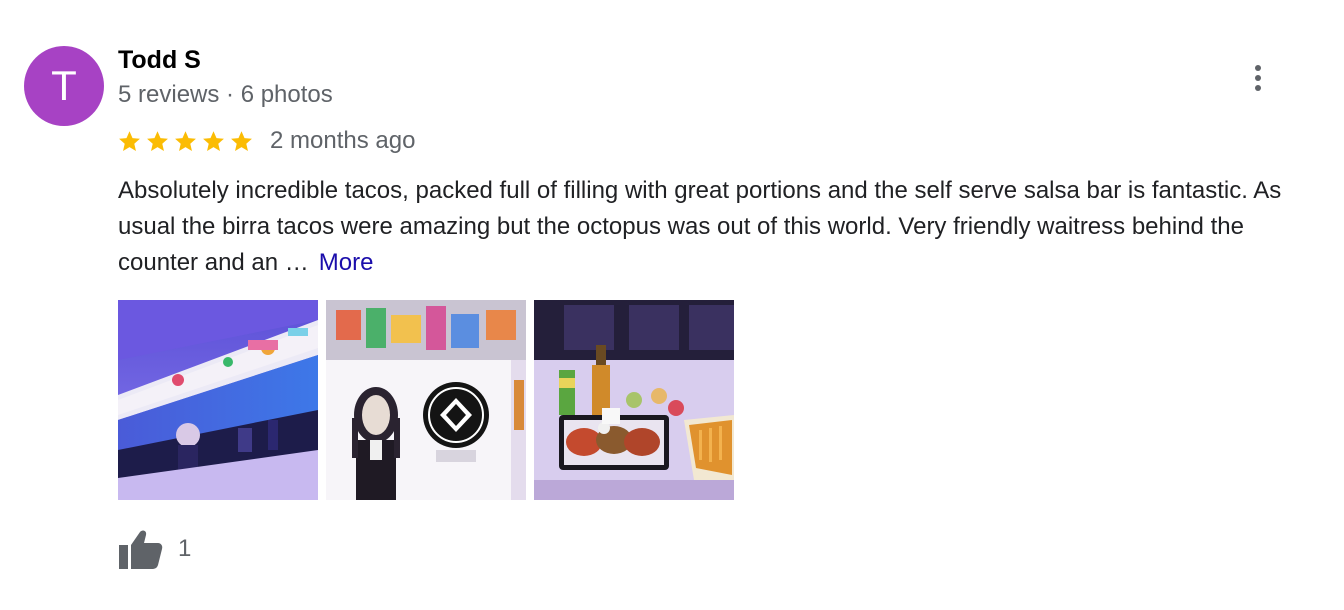  What do you see at coordinates (346, 262) in the screenshot?
I see `more-link: More` at bounding box center [346, 262].